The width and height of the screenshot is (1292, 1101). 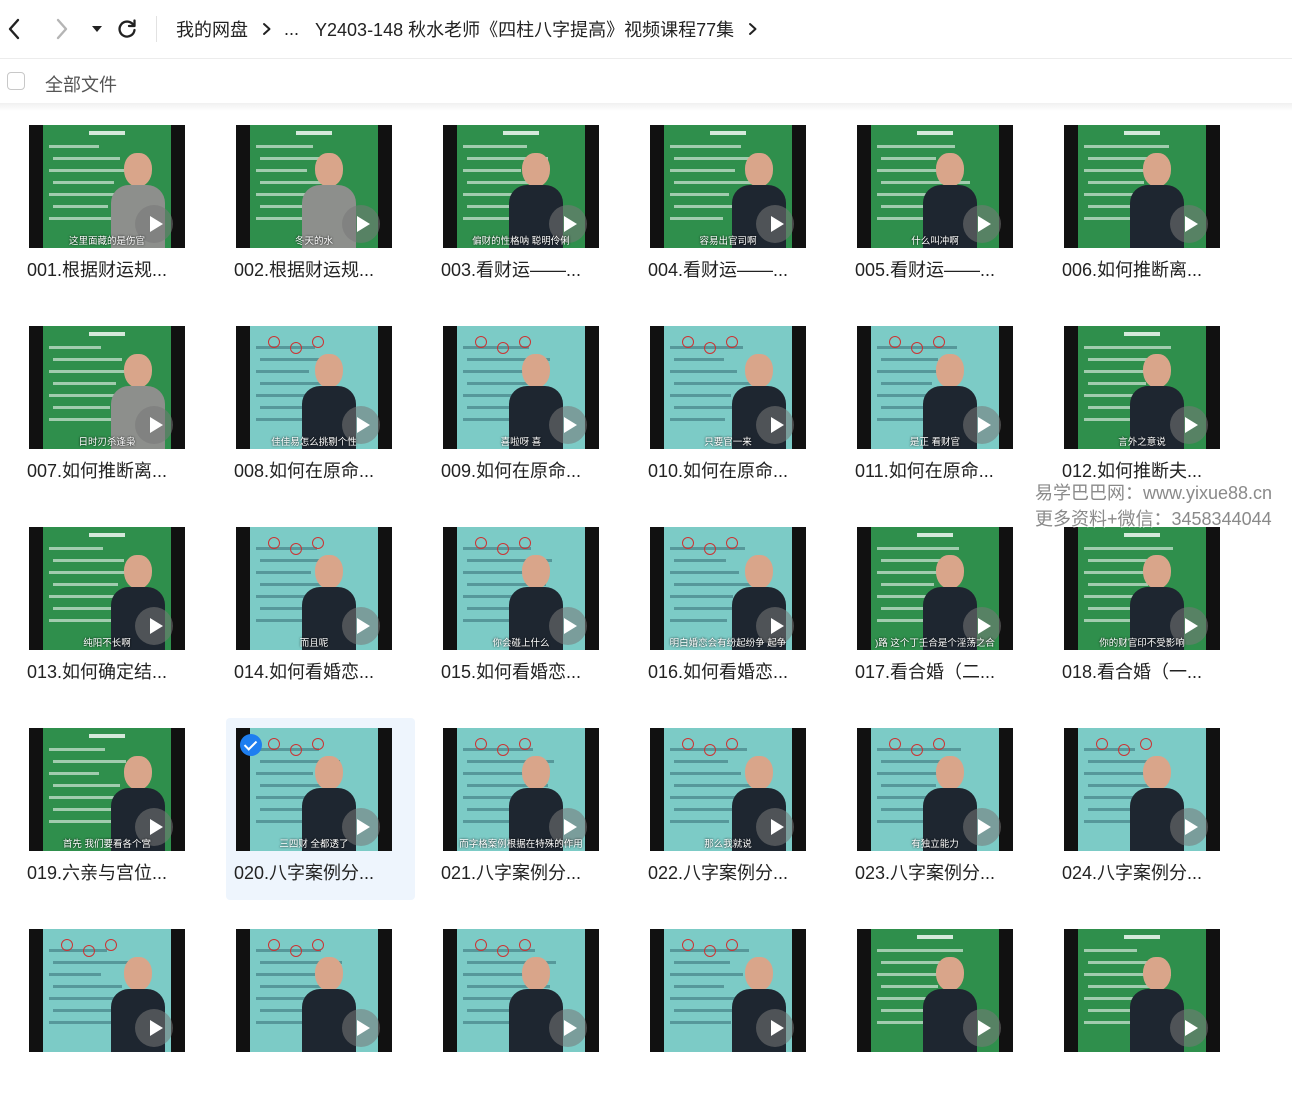 I want to click on video-thumbnail: 而且呢, so click(x=314, y=588).